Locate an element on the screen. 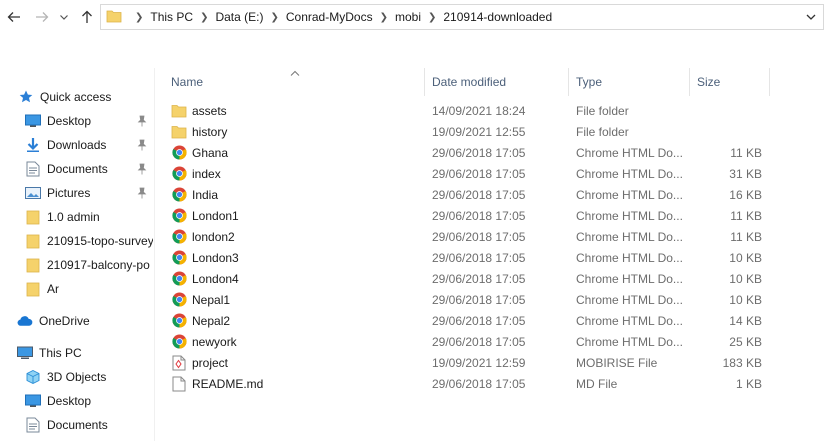 The image size is (829, 441). file-row-assets: assets 14/09/2021 18:24 File folder is located at coordinates (493, 110).